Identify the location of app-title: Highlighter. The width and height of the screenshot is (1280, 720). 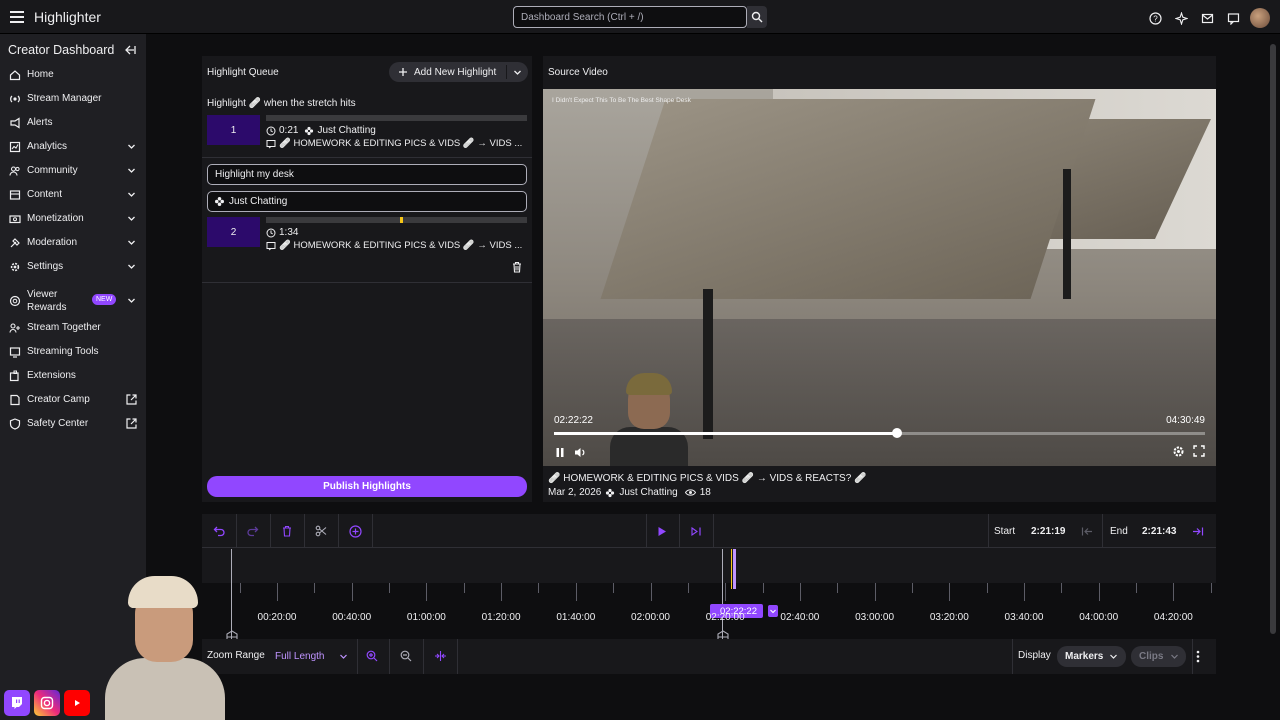
(67, 17).